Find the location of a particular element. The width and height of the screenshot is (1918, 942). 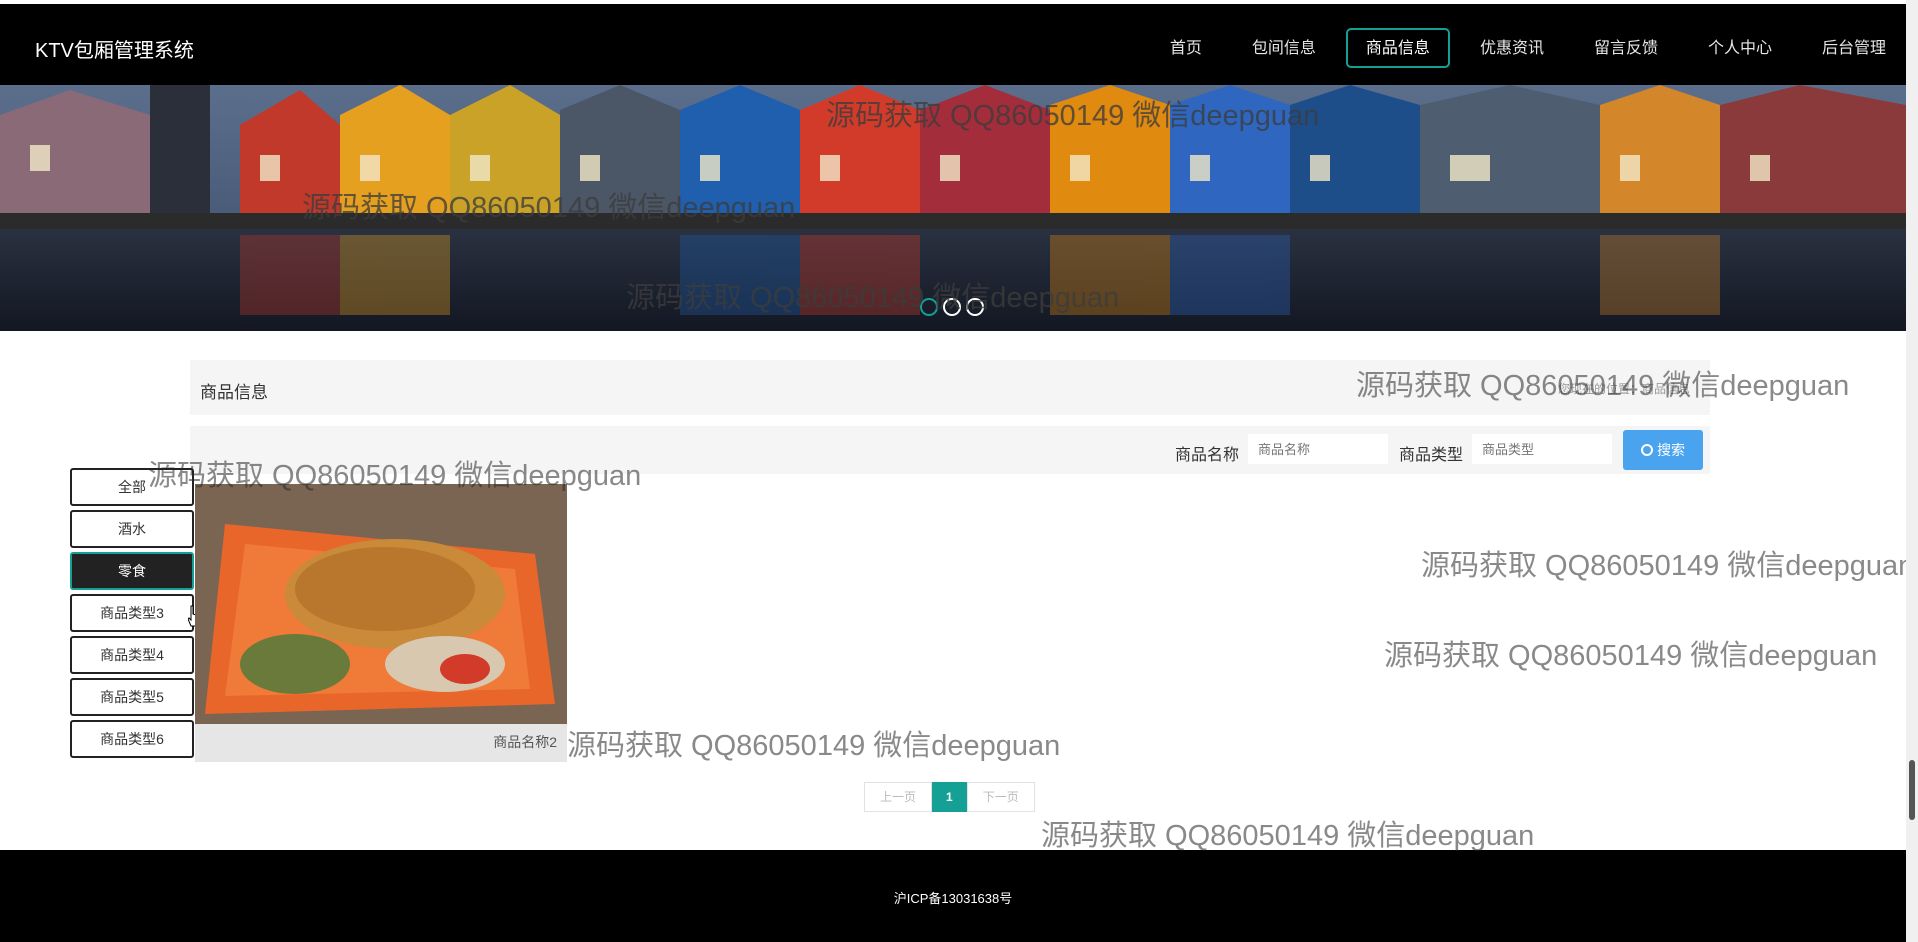

icp-number: 沪ICP备13031638号 is located at coordinates (953, 898).